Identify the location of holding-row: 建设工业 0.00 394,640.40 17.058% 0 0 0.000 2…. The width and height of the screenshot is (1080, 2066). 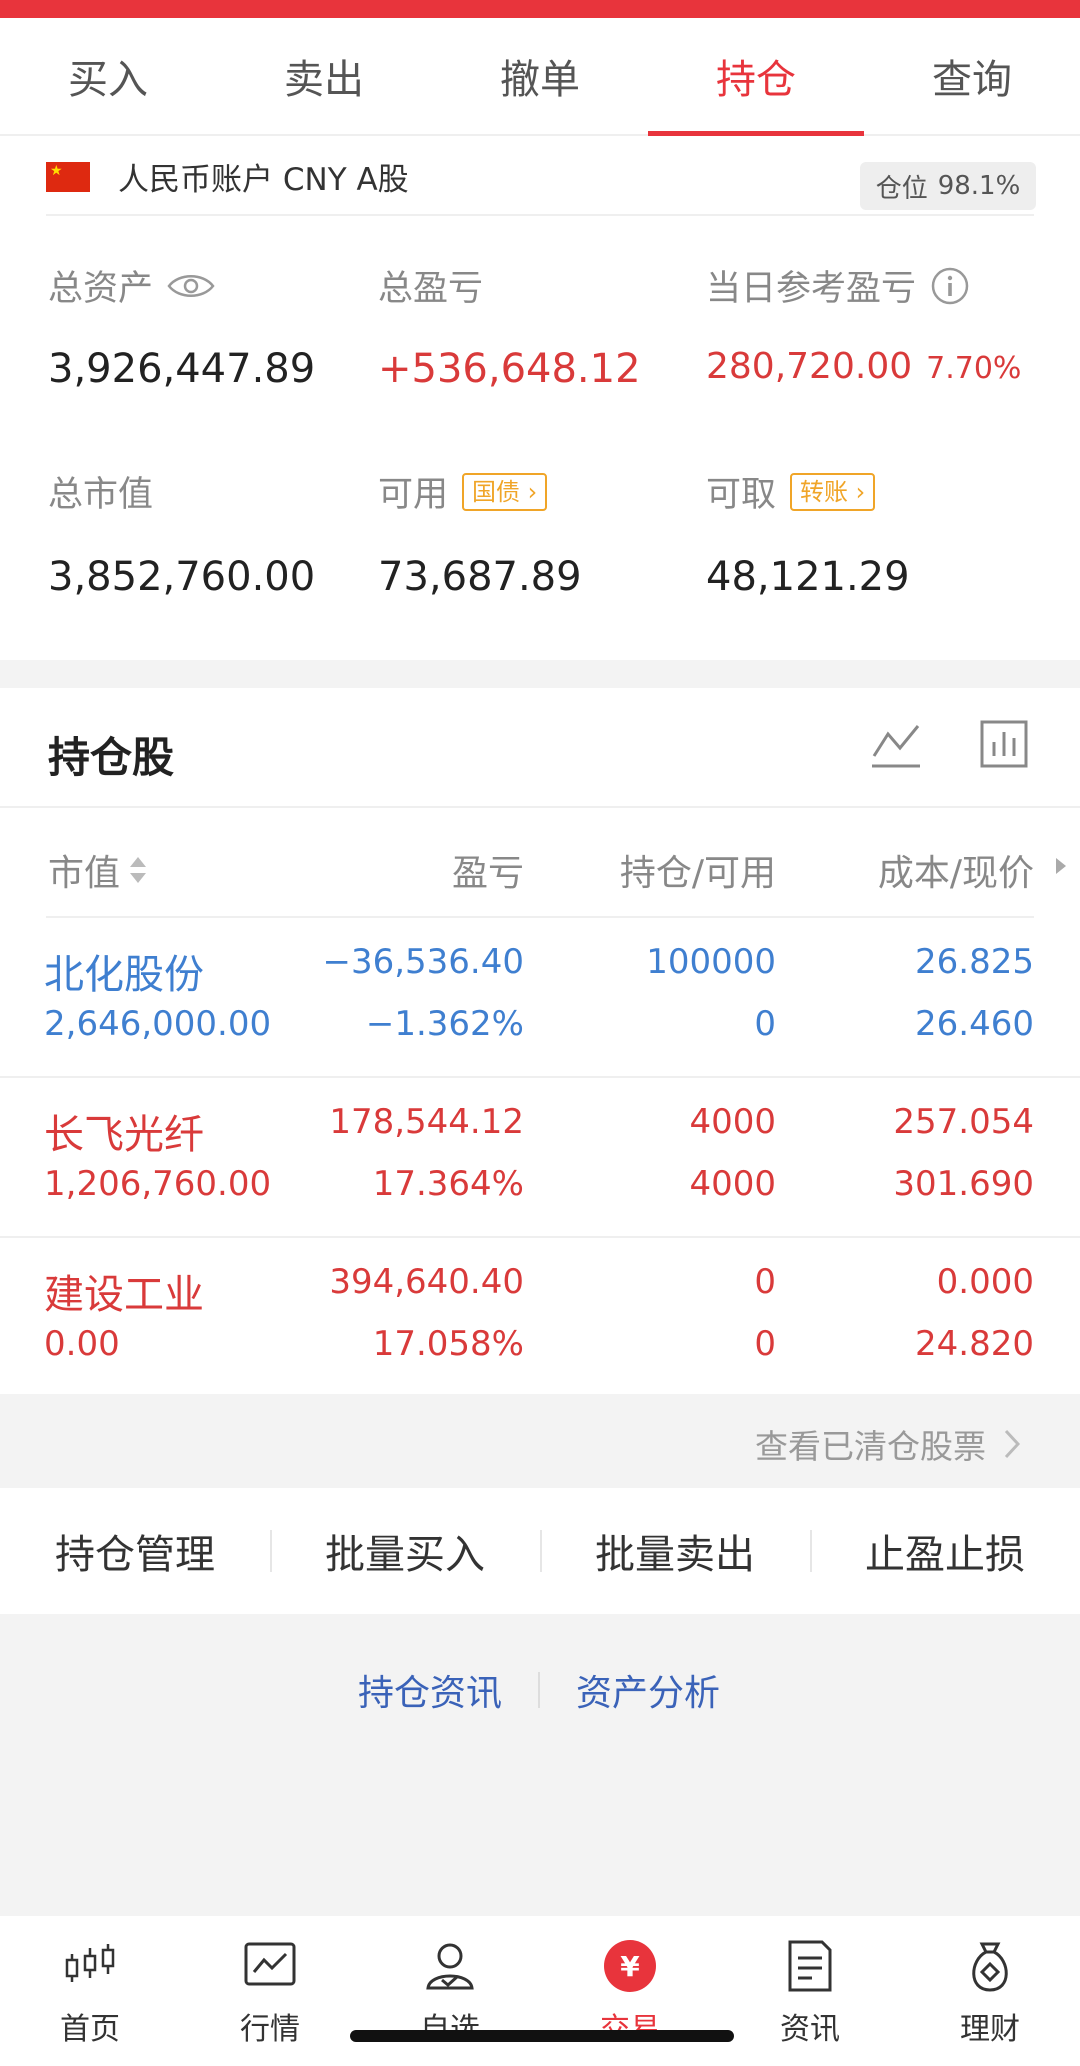
(540, 1318).